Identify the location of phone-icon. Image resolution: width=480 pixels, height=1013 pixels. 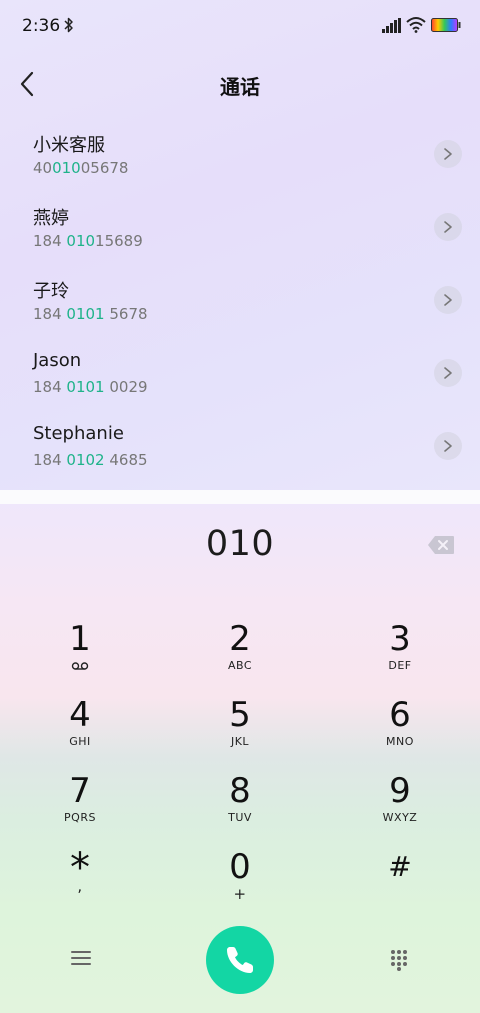
(240, 960).